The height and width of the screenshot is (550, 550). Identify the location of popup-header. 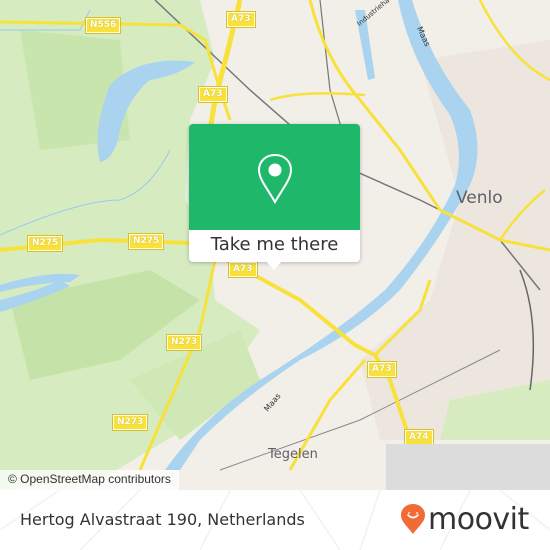
(274, 177).